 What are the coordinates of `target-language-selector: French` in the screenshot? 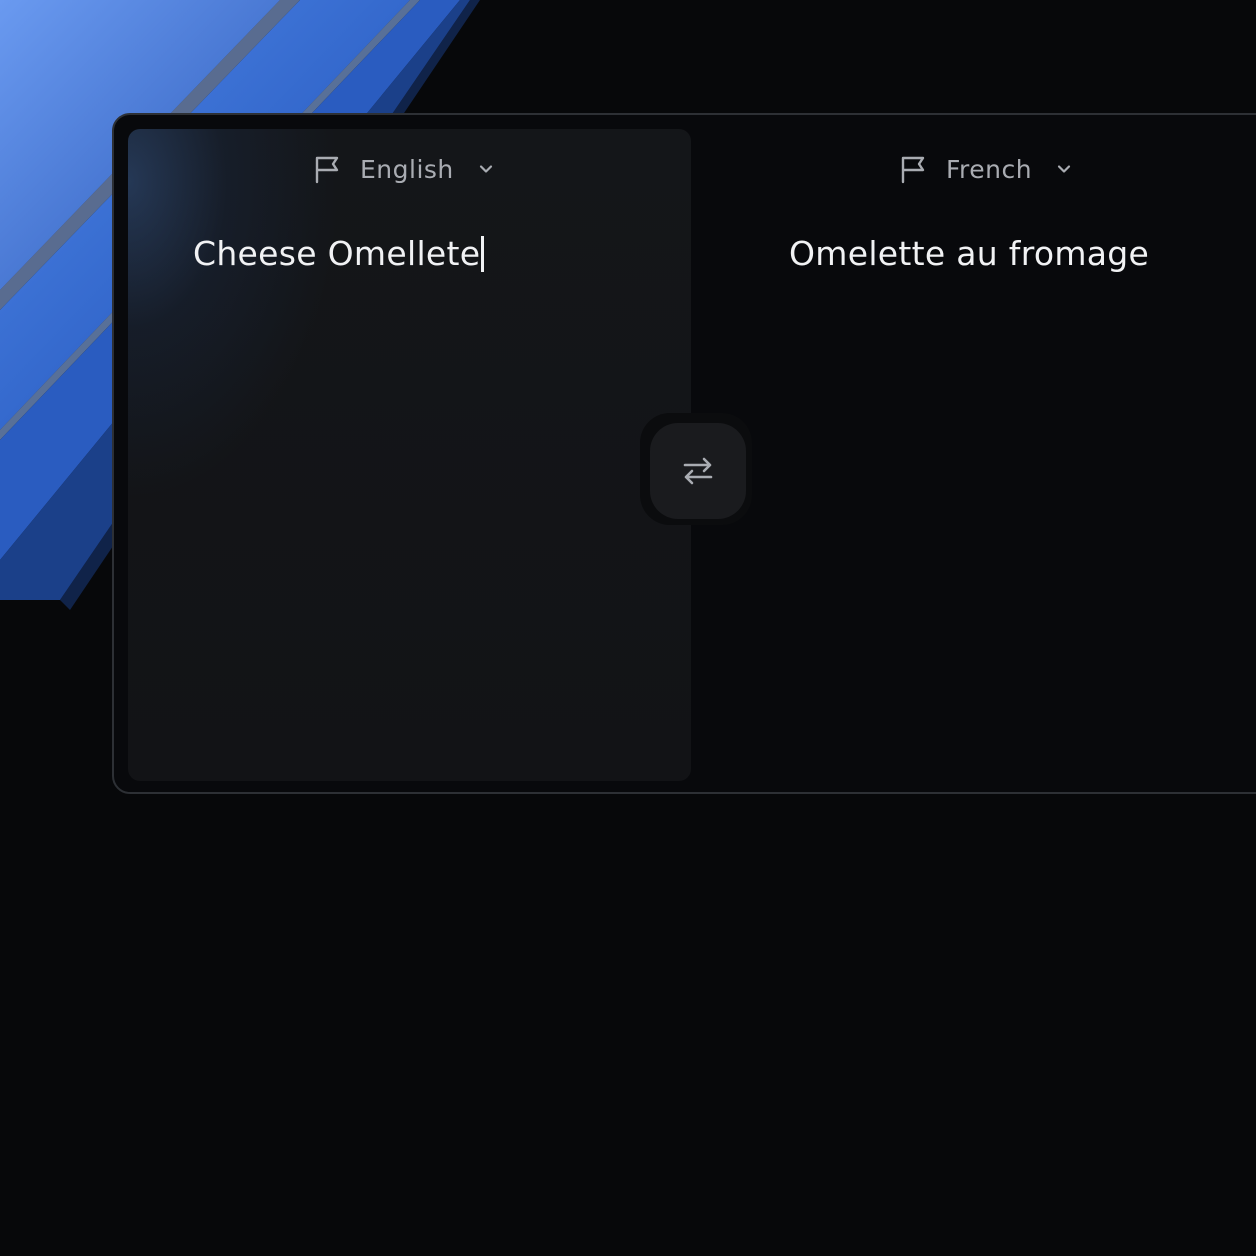 It's located at (985, 169).